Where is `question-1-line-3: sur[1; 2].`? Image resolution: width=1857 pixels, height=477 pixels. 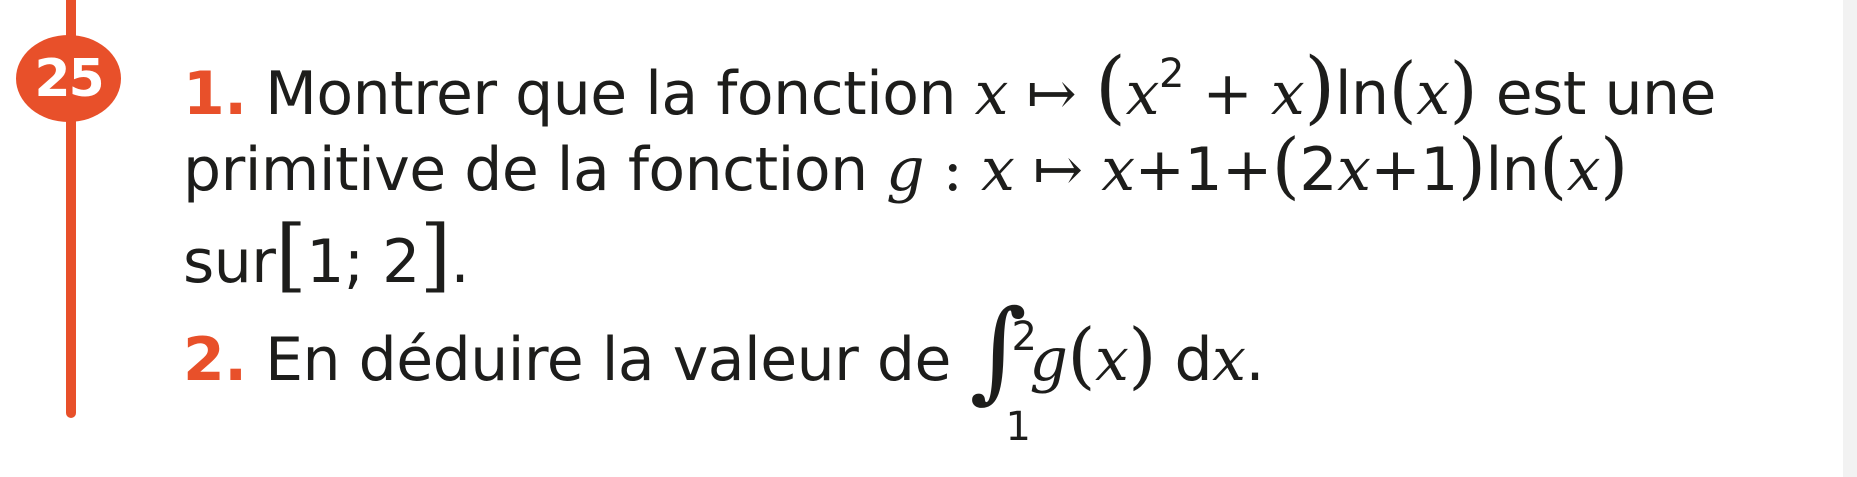
question-1-line-3: sur[1; 2]. is located at coordinates (326, 255).